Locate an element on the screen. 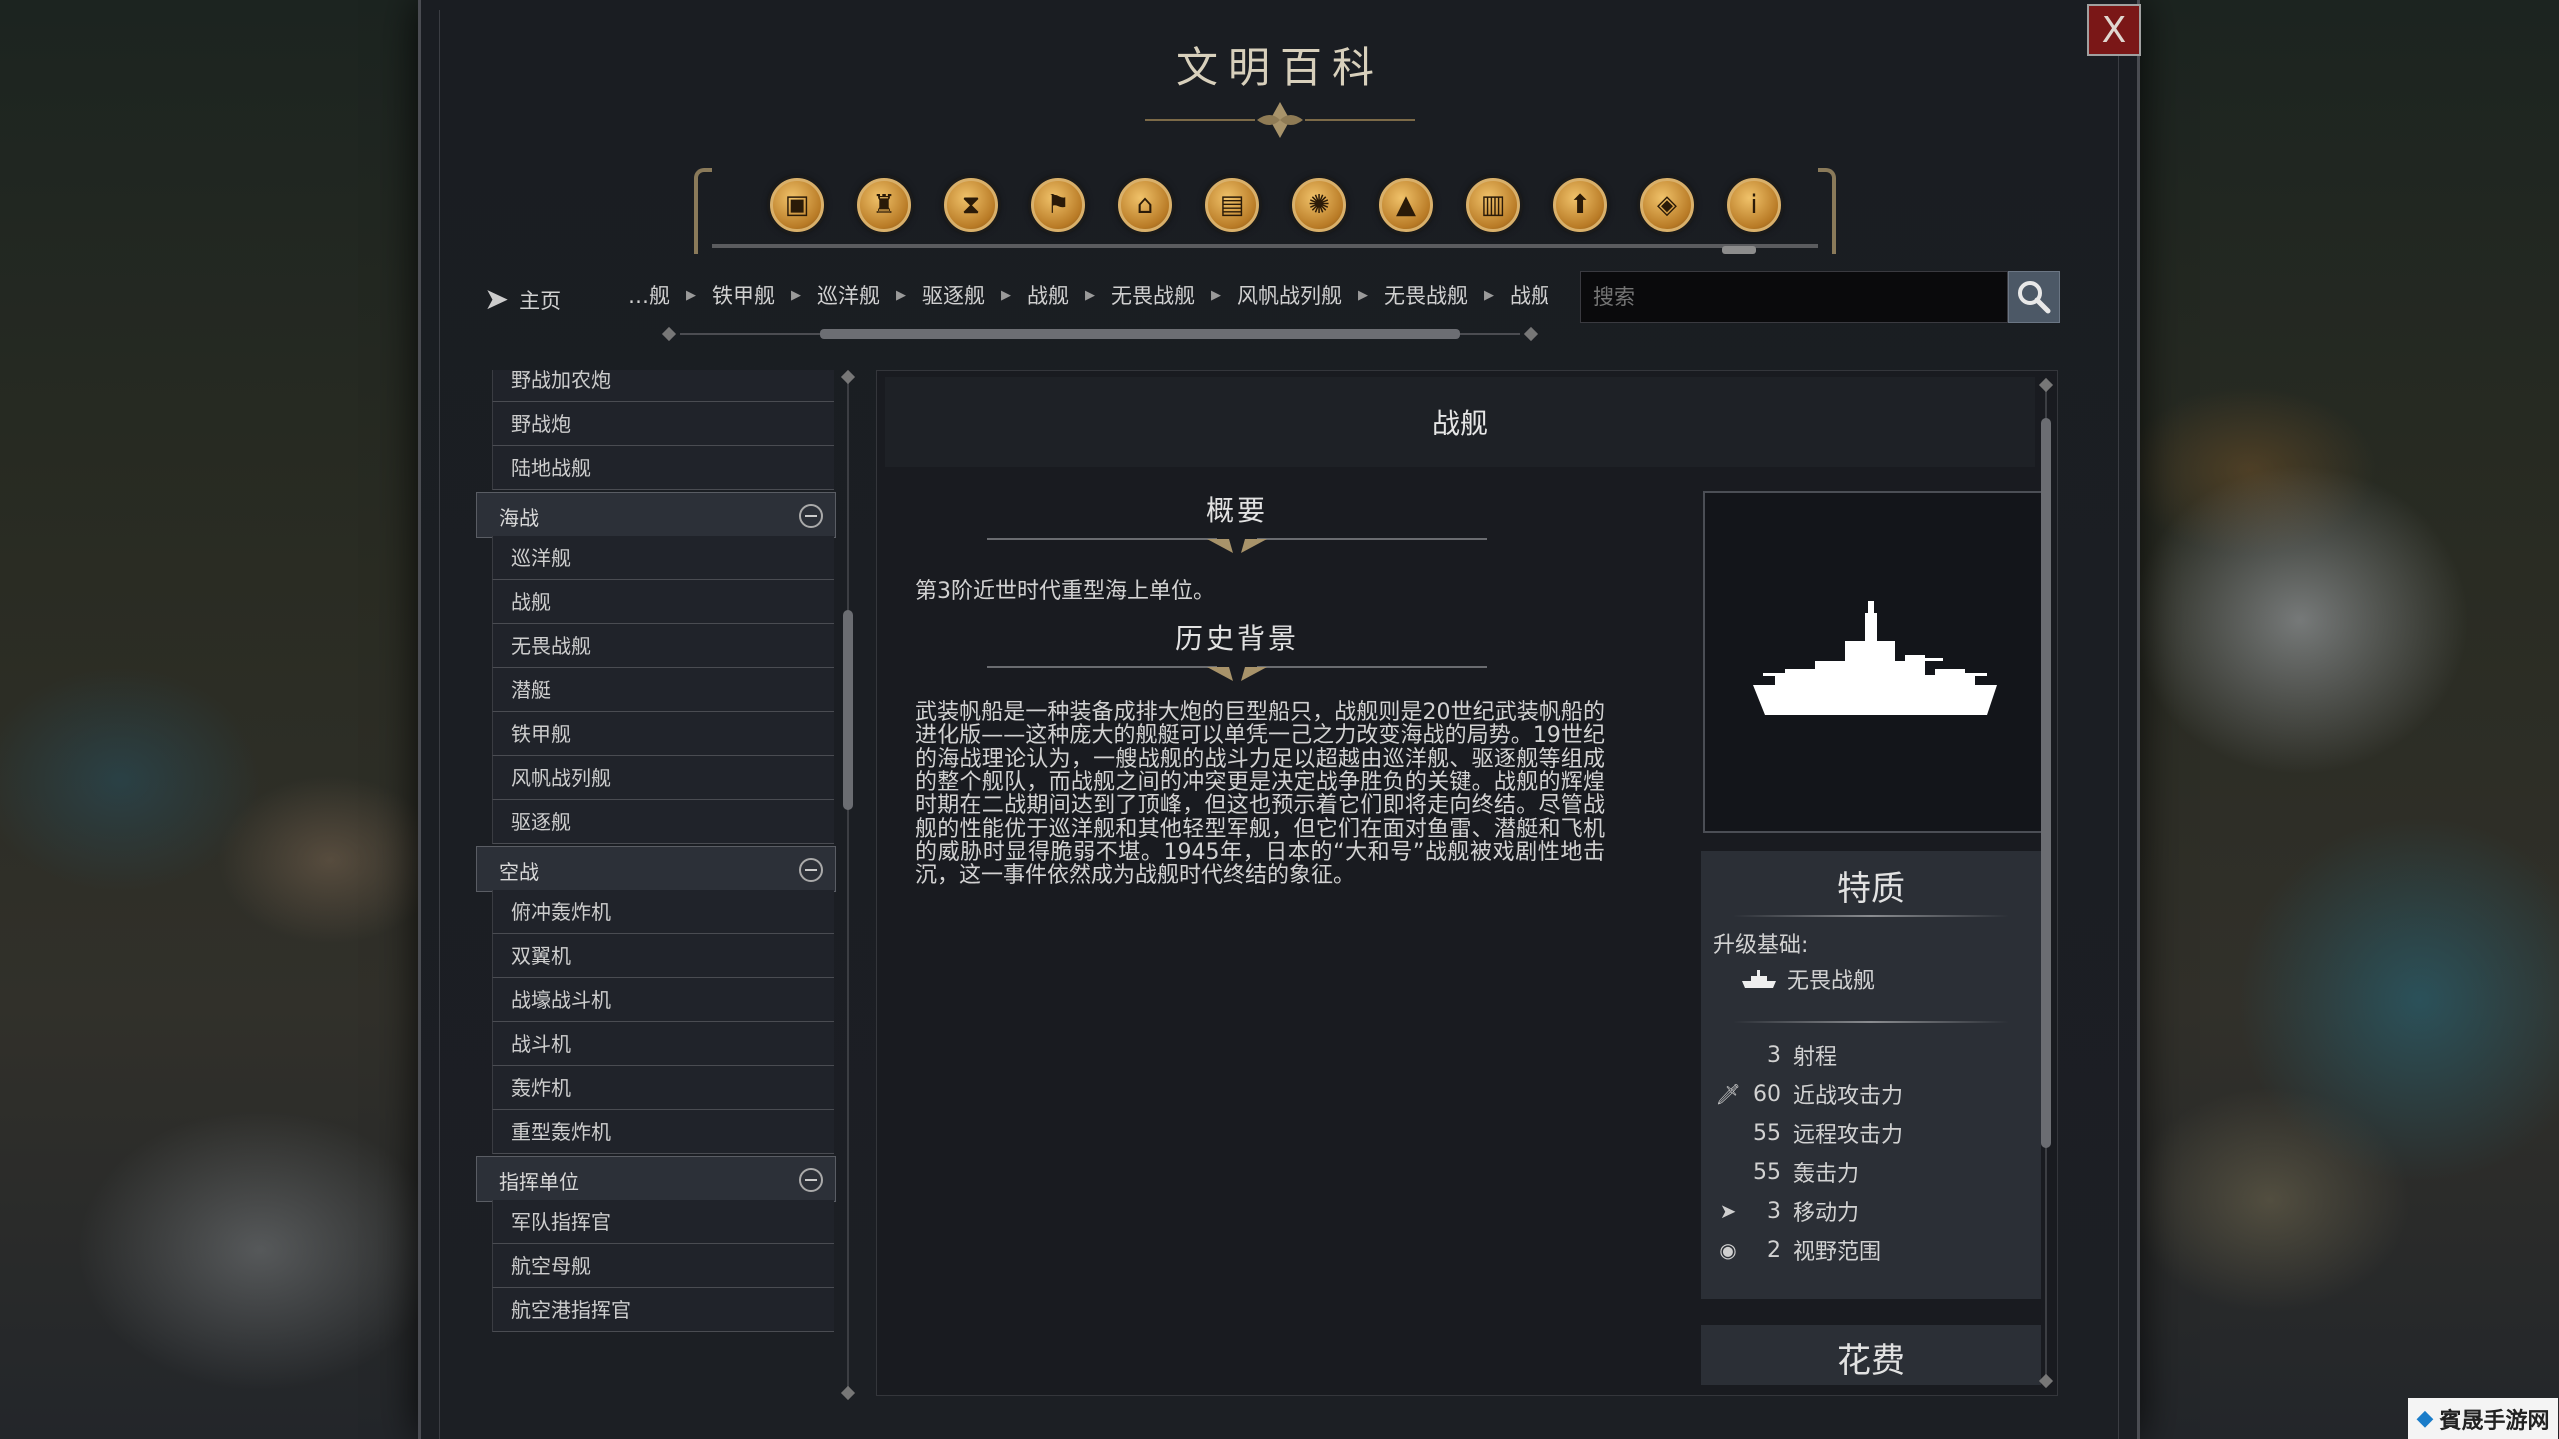 The height and width of the screenshot is (1439, 2559). stat-row: ◉ 2 视野范围 is located at coordinates (1798, 1250).